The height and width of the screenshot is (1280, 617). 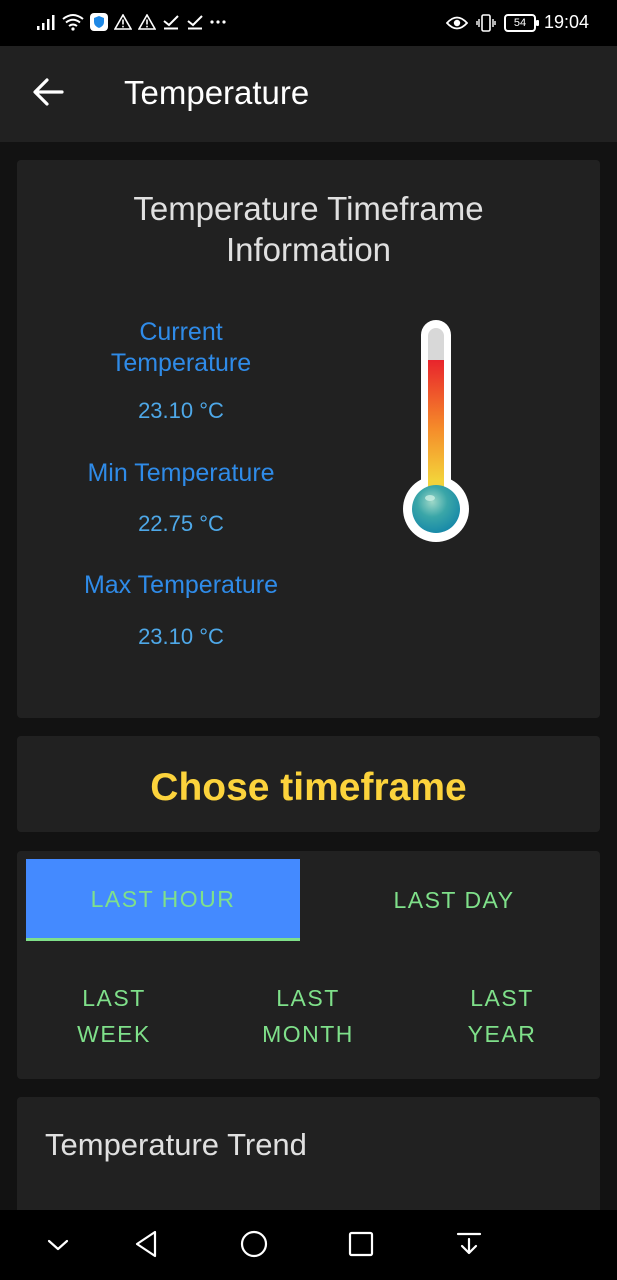 What do you see at coordinates (181, 410) in the screenshot?
I see `current-temperature-value: 23.10 °C` at bounding box center [181, 410].